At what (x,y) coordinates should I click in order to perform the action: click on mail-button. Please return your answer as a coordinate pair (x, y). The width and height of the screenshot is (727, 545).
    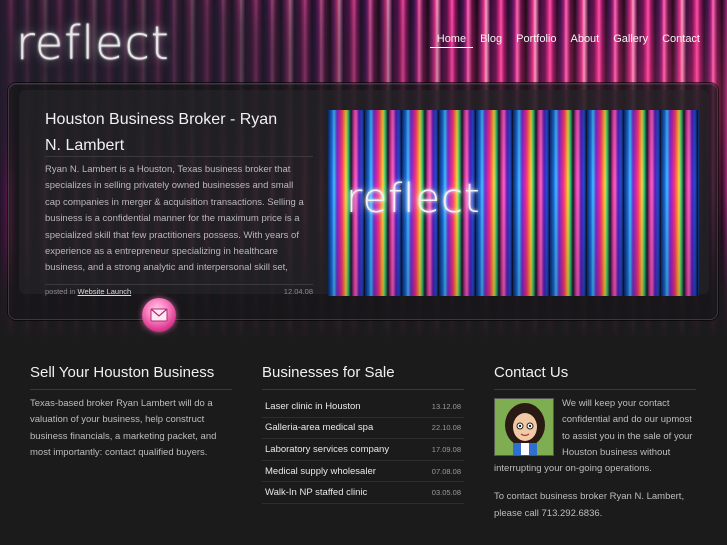
    Looking at the image, I should click on (159, 315).